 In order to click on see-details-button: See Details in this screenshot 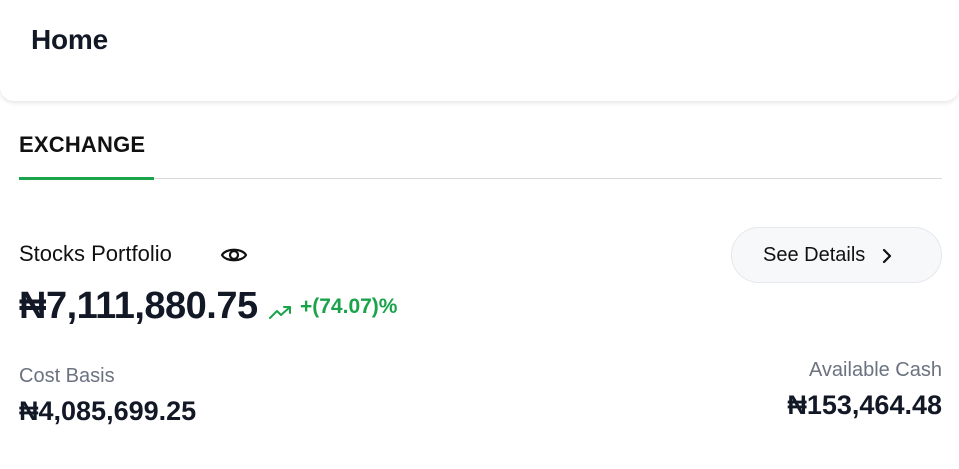, I will do `click(836, 255)`.